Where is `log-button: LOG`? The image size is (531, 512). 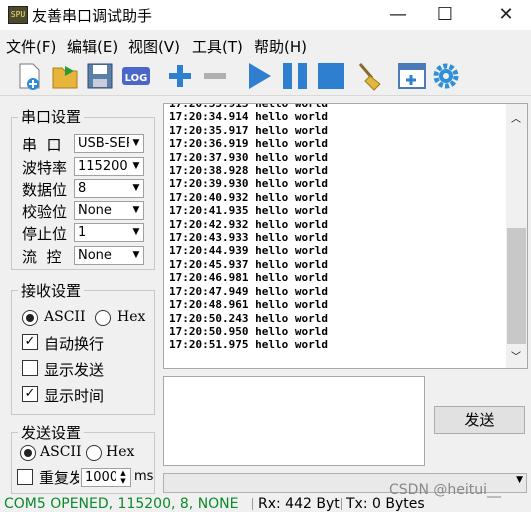 log-button: LOG is located at coordinates (136, 76).